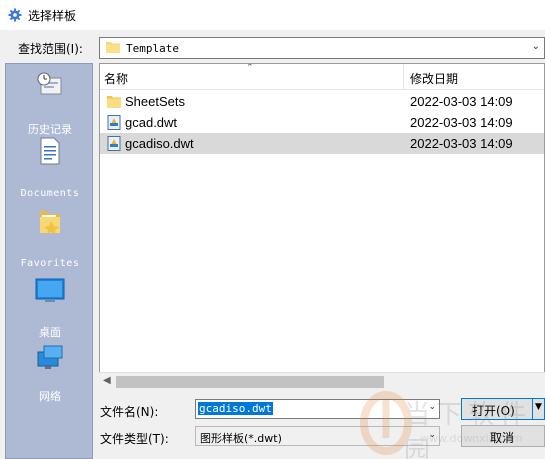  I want to click on chevron-down-icon: ▼, so click(538, 407).